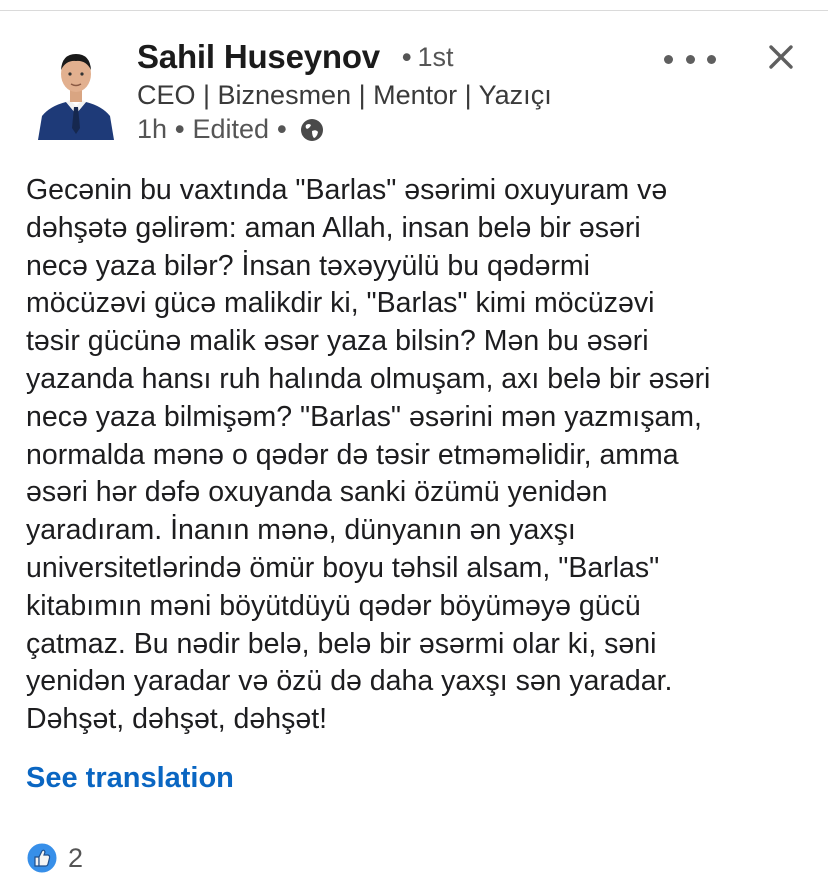 The width and height of the screenshot is (828, 882). Describe the element at coordinates (42, 858) in the screenshot. I see `like-icon` at that location.